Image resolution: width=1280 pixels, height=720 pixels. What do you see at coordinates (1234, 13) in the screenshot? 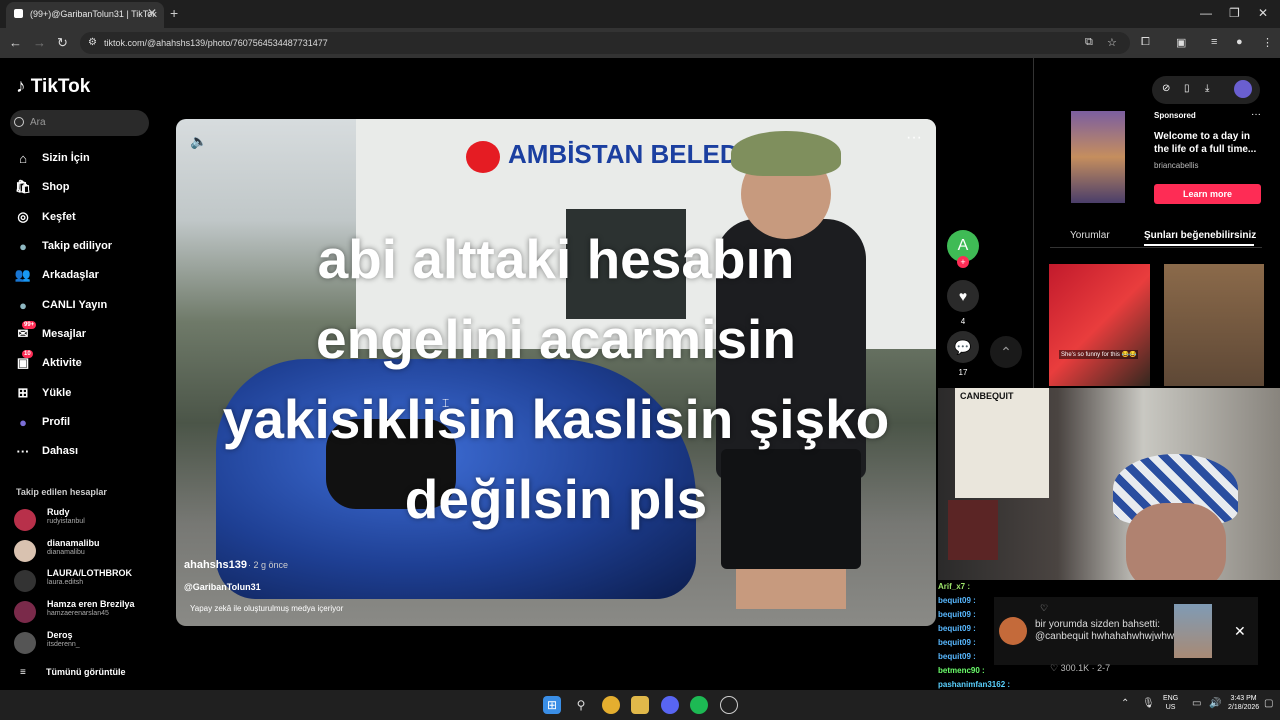
I see `maximize-button: ❐` at bounding box center [1234, 13].